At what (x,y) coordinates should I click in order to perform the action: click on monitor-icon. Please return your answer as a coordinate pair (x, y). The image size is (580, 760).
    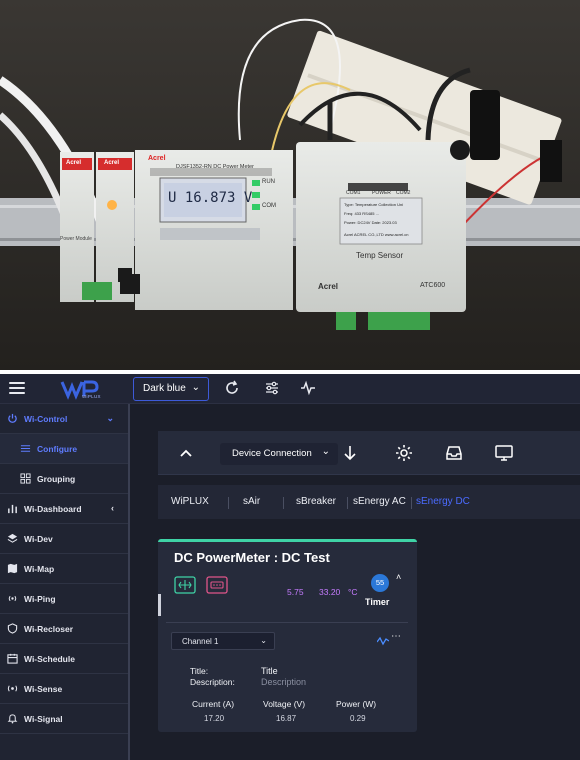
    Looking at the image, I should click on (504, 453).